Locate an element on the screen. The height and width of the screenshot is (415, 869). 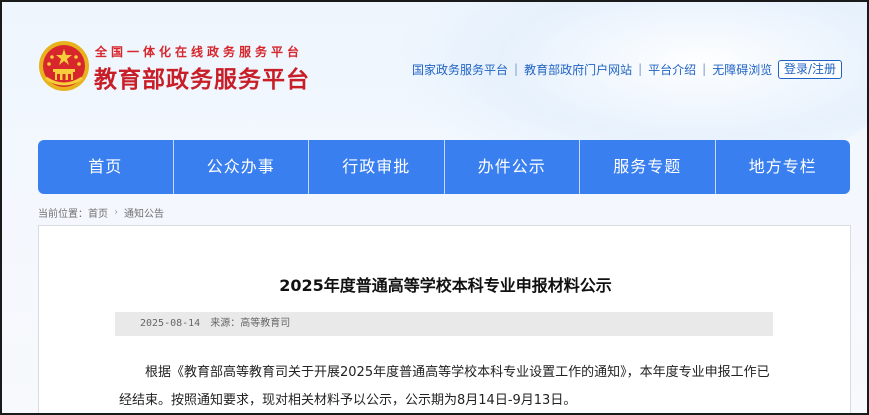
nav-item-local-columns: 地方专栏 is located at coordinates (783, 167).